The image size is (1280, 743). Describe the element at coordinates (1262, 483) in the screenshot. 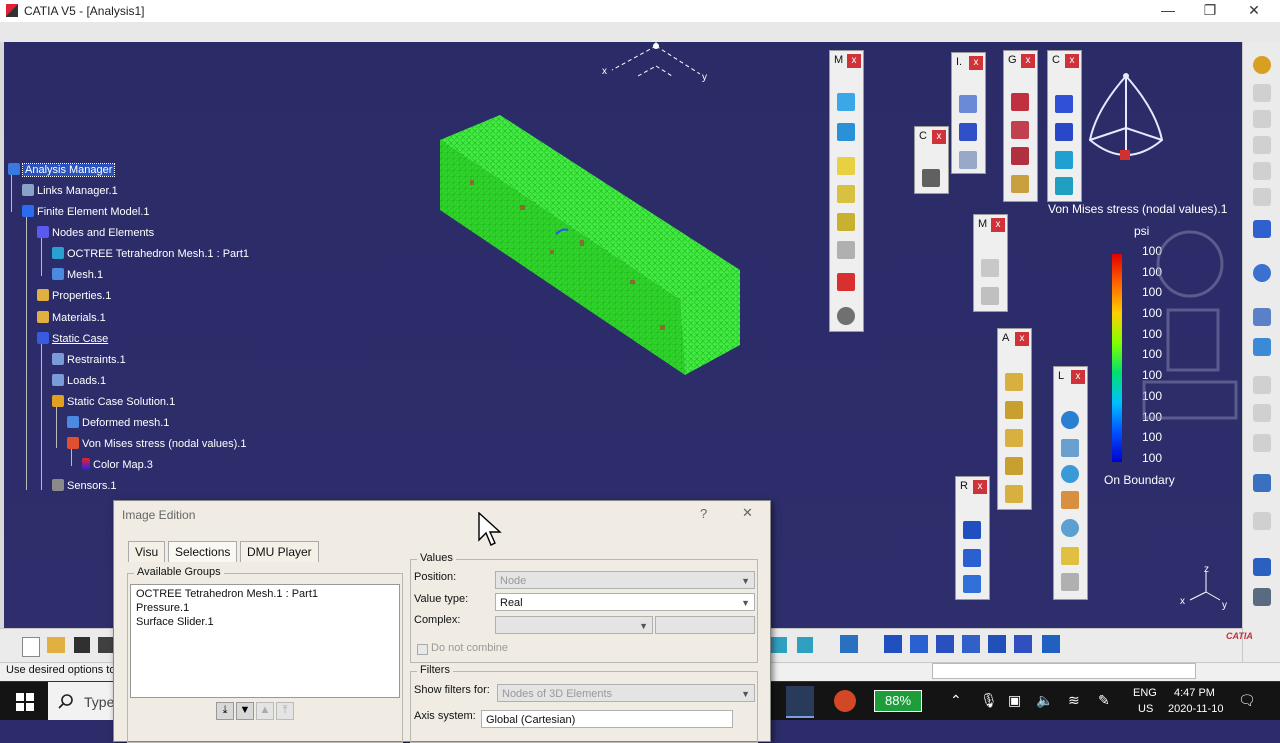

I see `analysis-icon` at that location.